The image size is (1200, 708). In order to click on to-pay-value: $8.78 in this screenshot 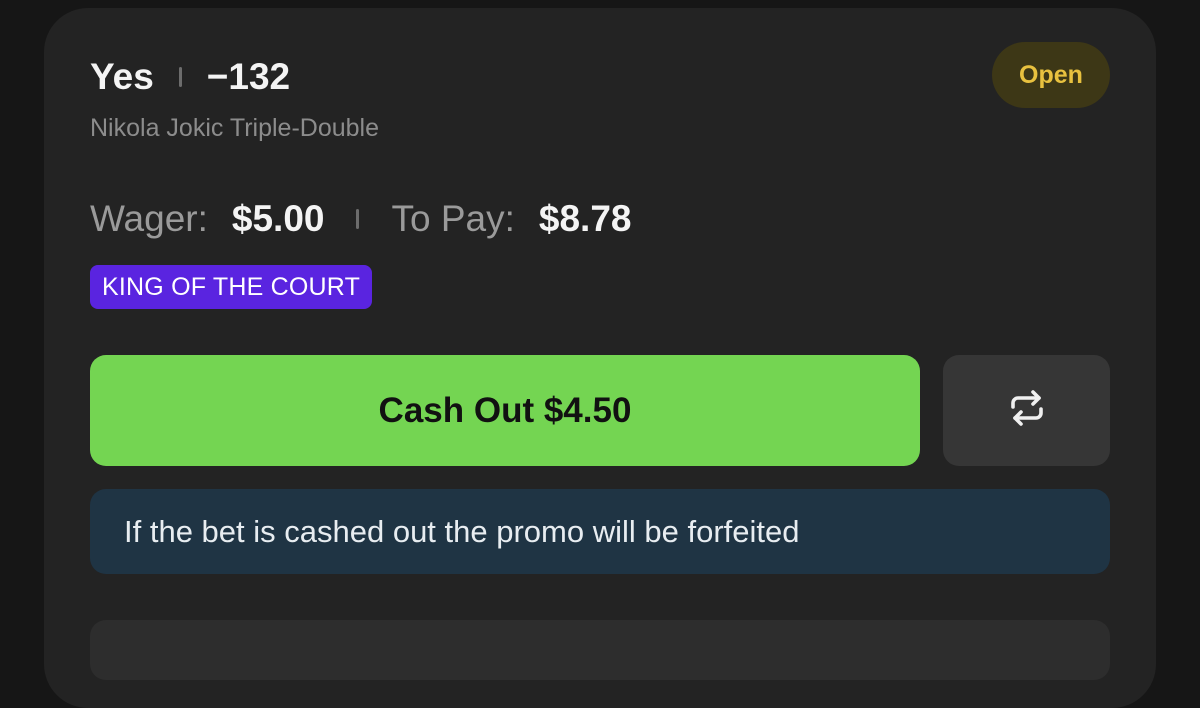, I will do `click(585, 218)`.